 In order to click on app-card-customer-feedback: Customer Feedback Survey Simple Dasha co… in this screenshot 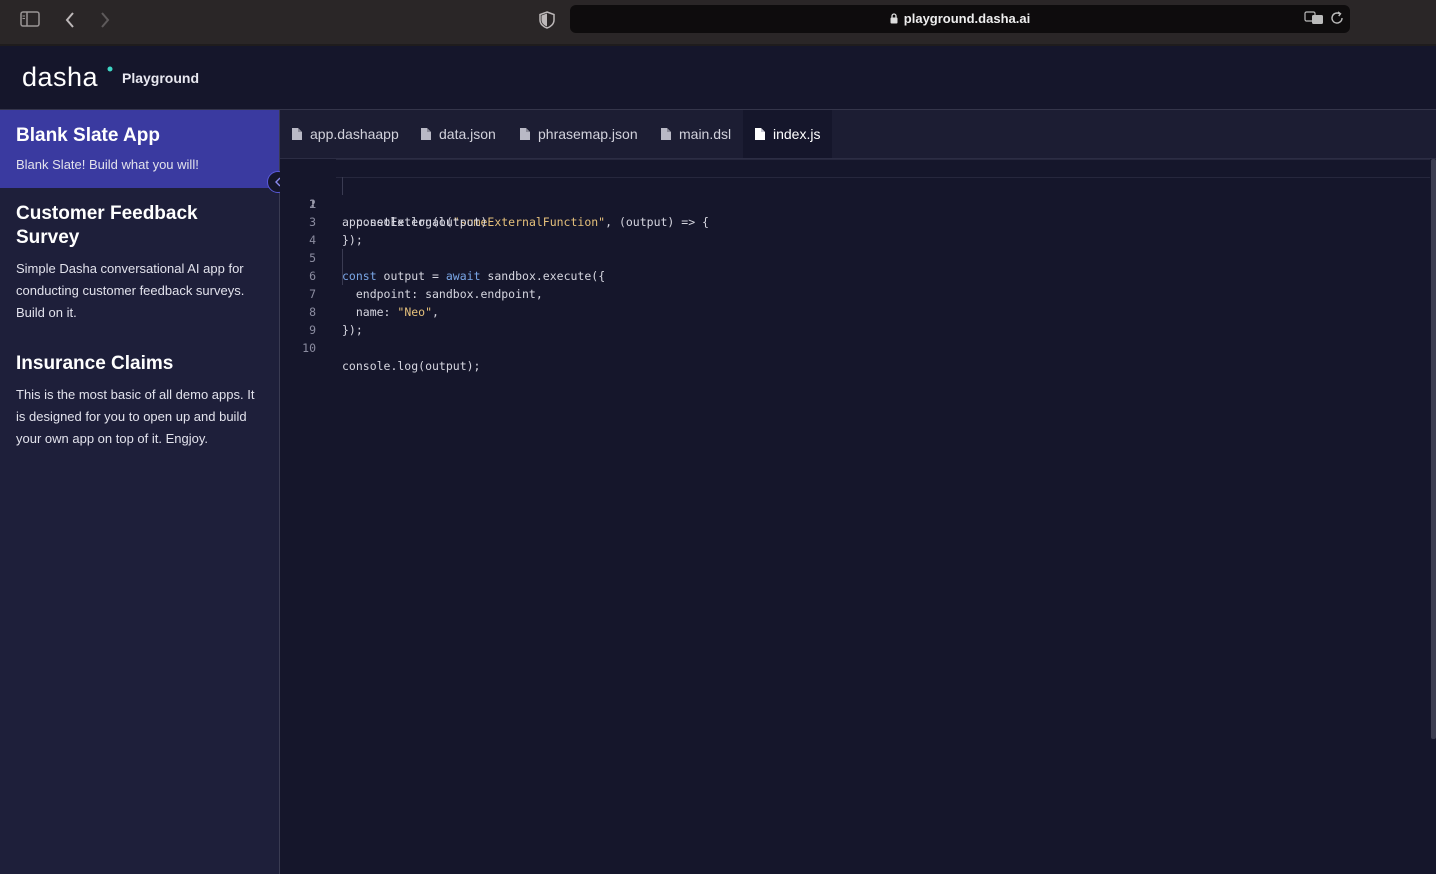, I will do `click(139, 264)`.